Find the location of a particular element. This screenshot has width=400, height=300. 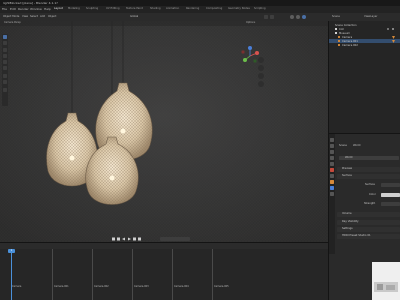

settings-panel: Settings is located at coordinates (368, 229).